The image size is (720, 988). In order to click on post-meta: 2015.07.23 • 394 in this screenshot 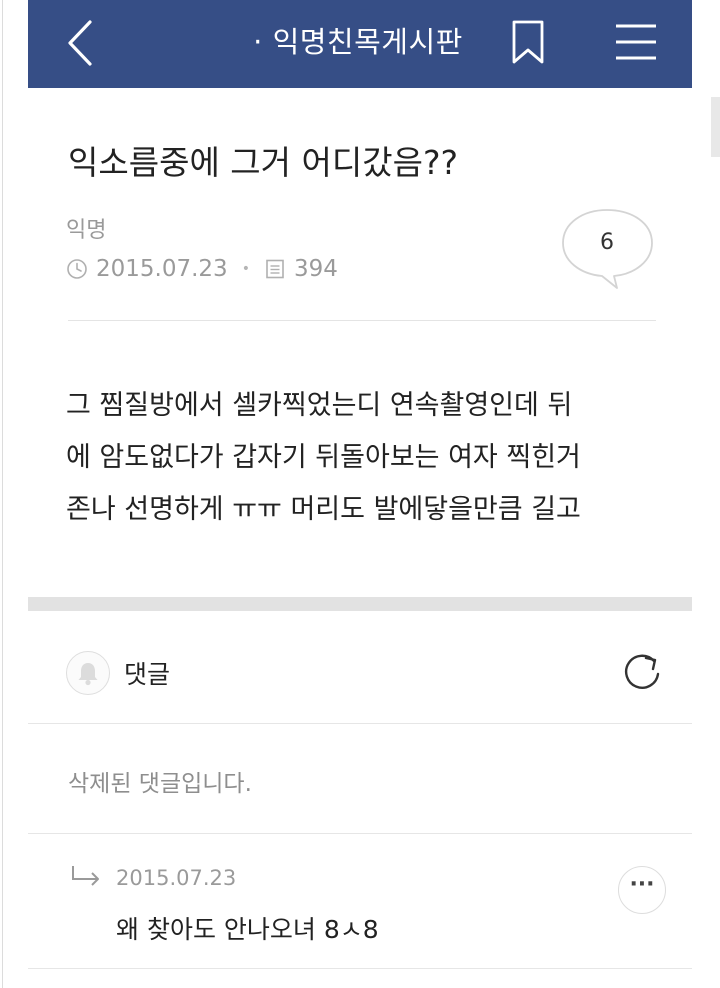, I will do `click(202, 269)`.